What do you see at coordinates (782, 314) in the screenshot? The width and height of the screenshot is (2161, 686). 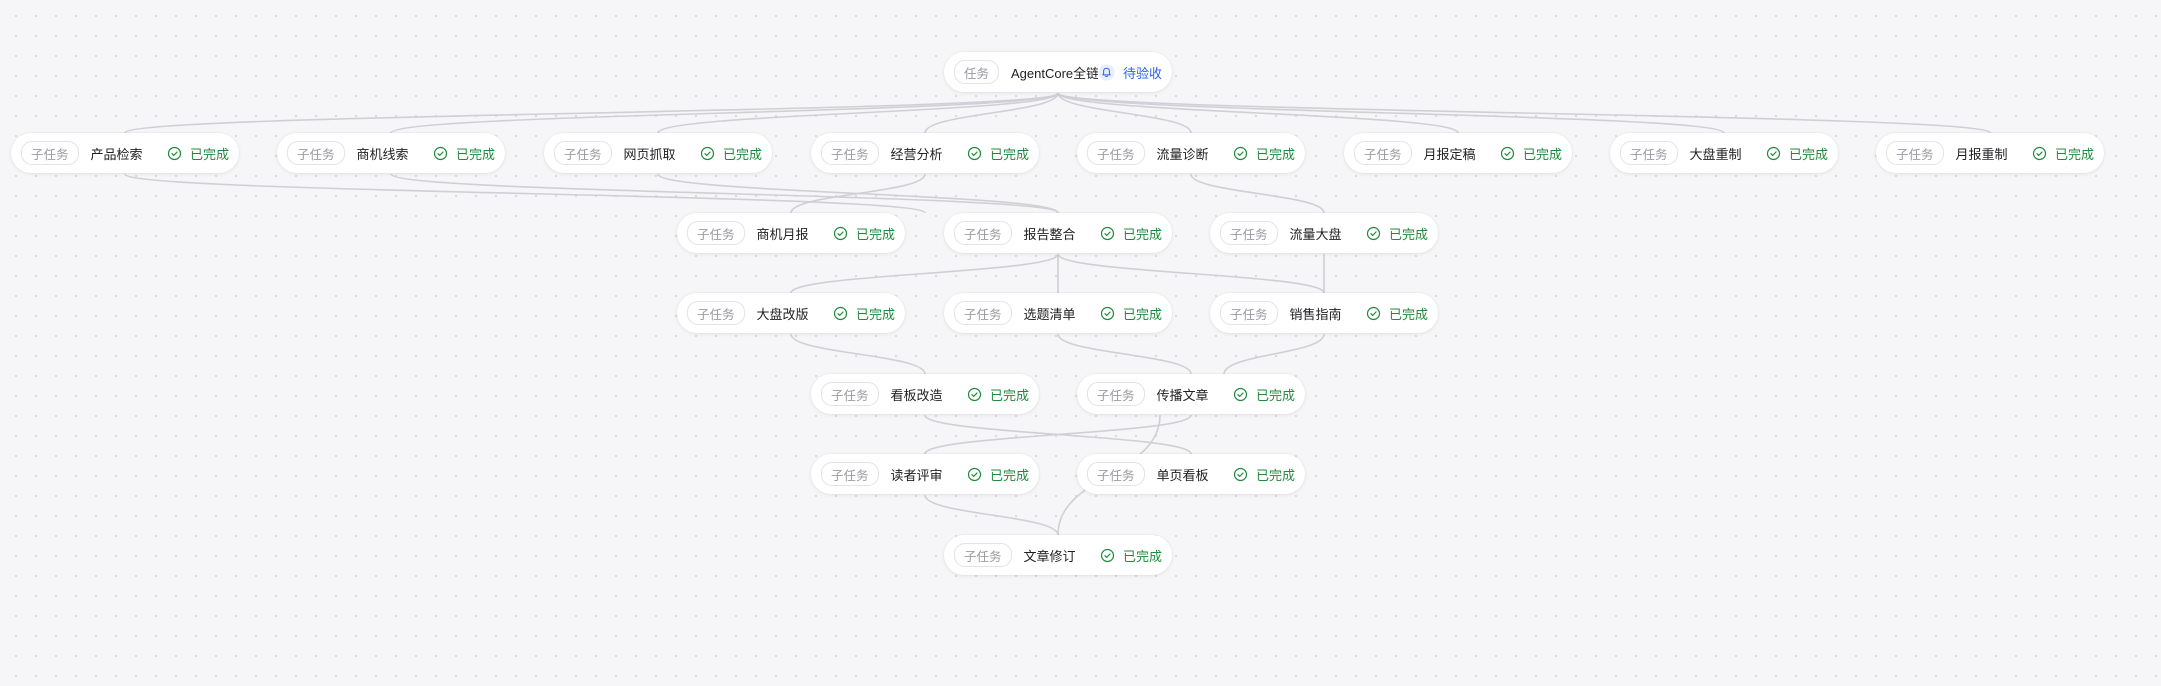 I see `subtask-name: 大盘改版` at bounding box center [782, 314].